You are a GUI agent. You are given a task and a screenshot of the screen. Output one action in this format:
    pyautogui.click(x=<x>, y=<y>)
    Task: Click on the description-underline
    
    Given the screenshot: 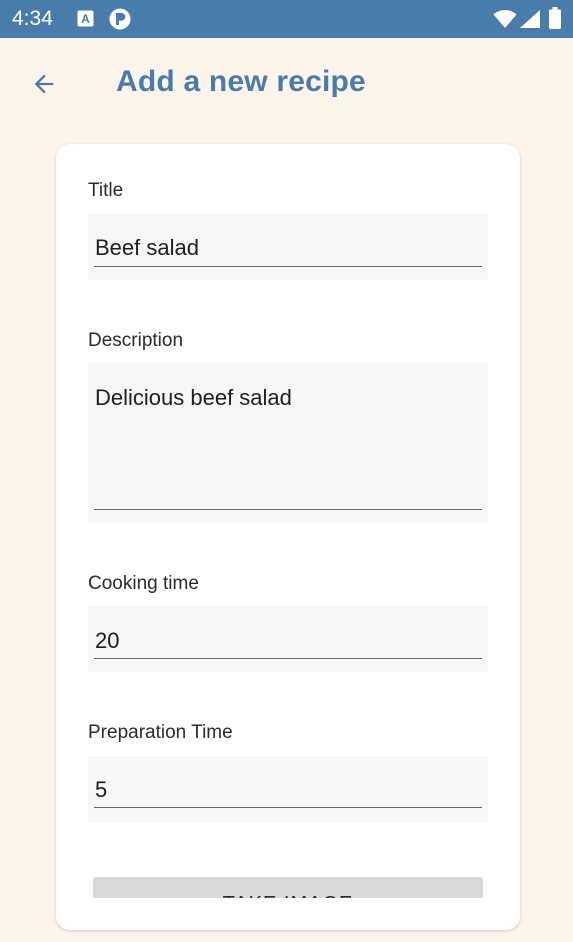 What is the action you would take?
    pyautogui.click(x=288, y=509)
    